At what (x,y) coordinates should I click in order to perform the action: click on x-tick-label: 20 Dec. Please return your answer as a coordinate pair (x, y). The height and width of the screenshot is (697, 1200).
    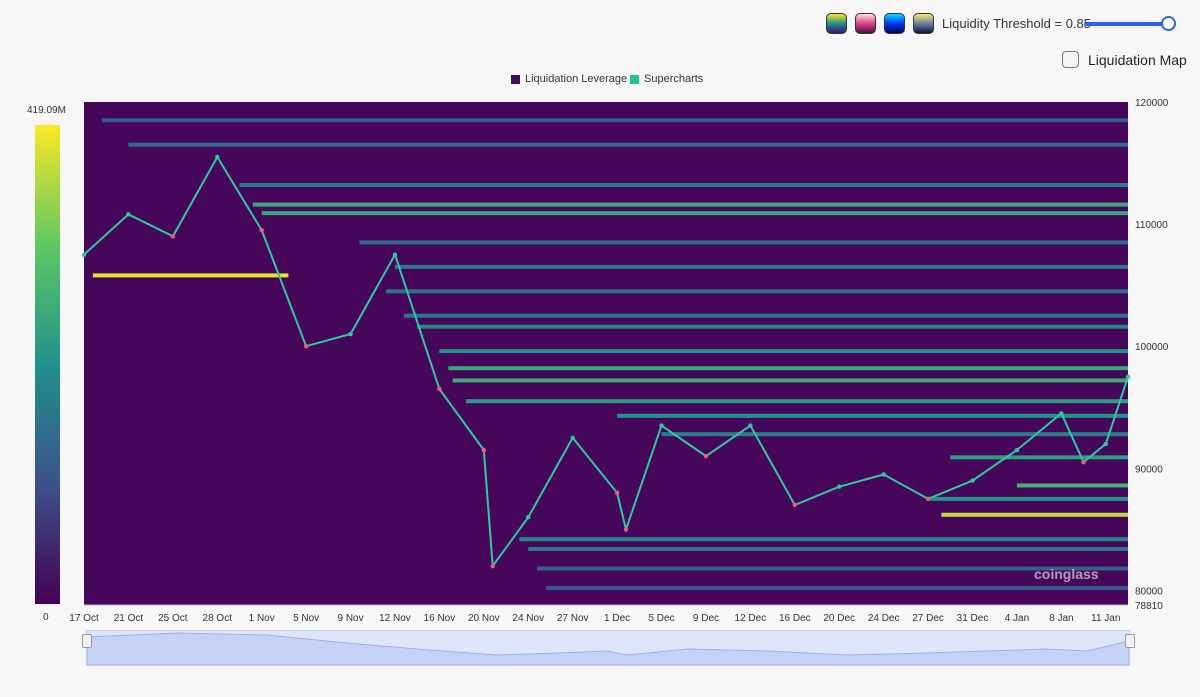
    Looking at the image, I should click on (839, 618).